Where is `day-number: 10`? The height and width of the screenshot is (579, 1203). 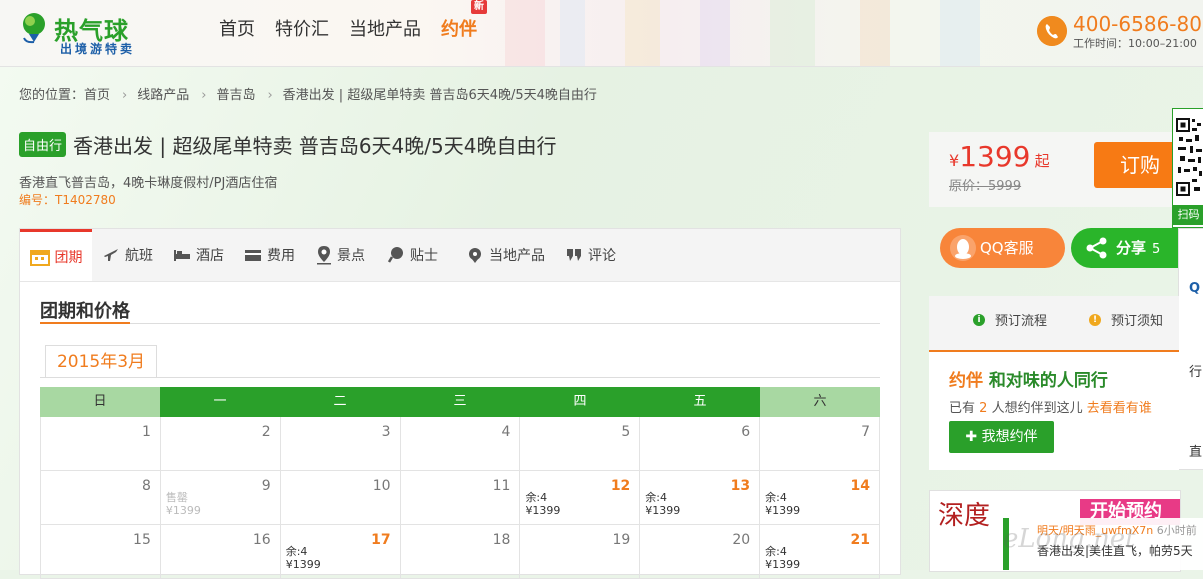
day-number: 10 is located at coordinates (381, 486).